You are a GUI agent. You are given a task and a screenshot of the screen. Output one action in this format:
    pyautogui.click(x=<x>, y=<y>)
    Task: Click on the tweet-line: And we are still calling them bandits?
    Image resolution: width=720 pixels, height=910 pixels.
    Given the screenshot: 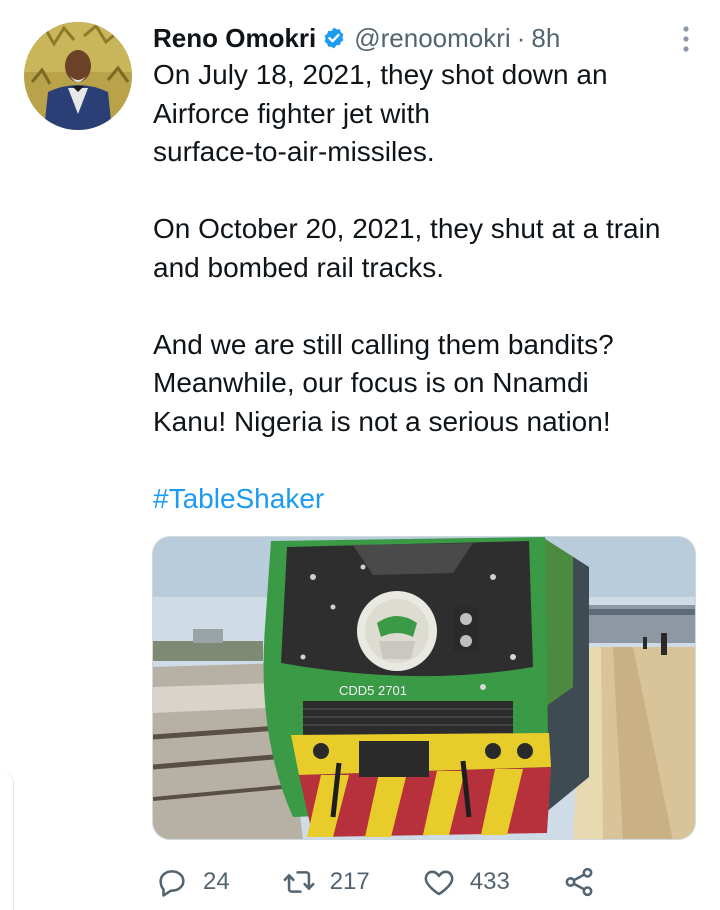 What is the action you would take?
    pyautogui.click(x=383, y=344)
    